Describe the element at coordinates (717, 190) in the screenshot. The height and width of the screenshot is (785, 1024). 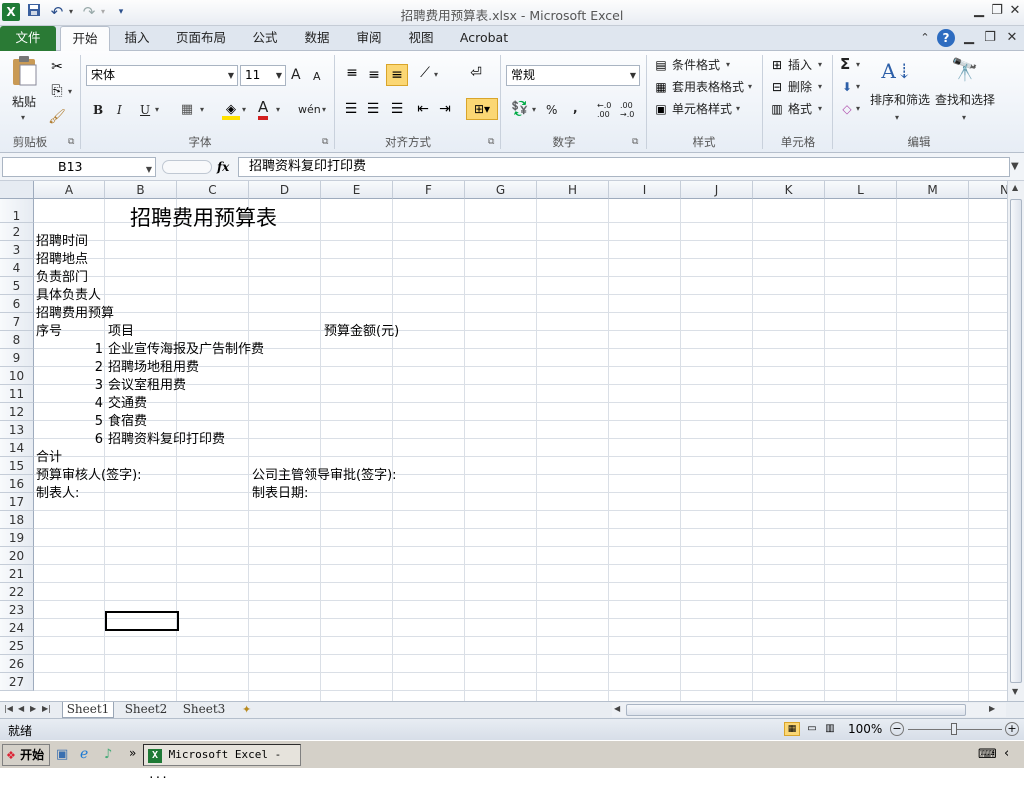
I see `column-header-J: J` at that location.